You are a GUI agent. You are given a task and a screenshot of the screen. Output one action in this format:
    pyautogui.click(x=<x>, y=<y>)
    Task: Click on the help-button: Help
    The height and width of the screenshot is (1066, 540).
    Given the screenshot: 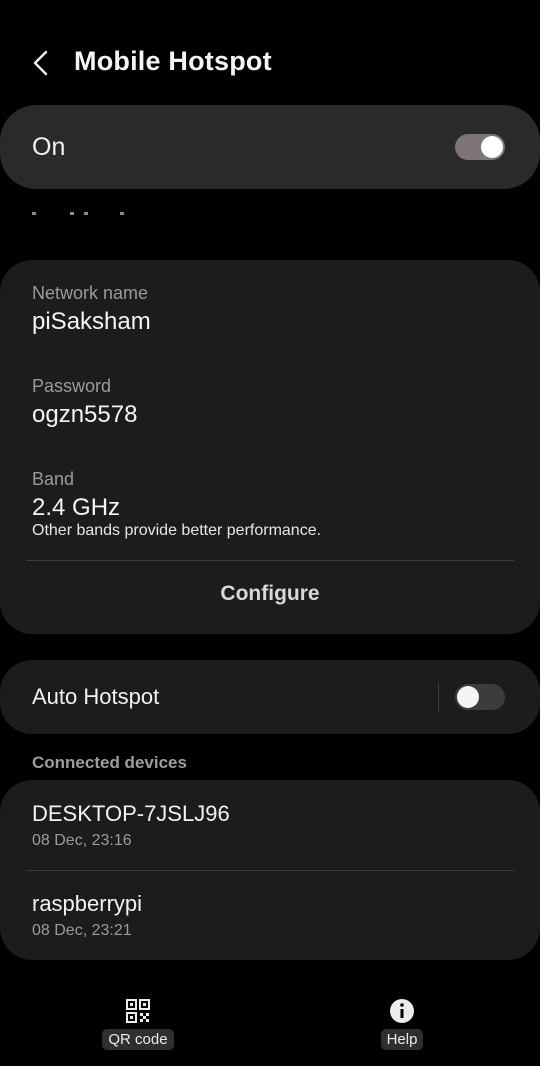 What is the action you would take?
    pyautogui.click(x=402, y=1024)
    